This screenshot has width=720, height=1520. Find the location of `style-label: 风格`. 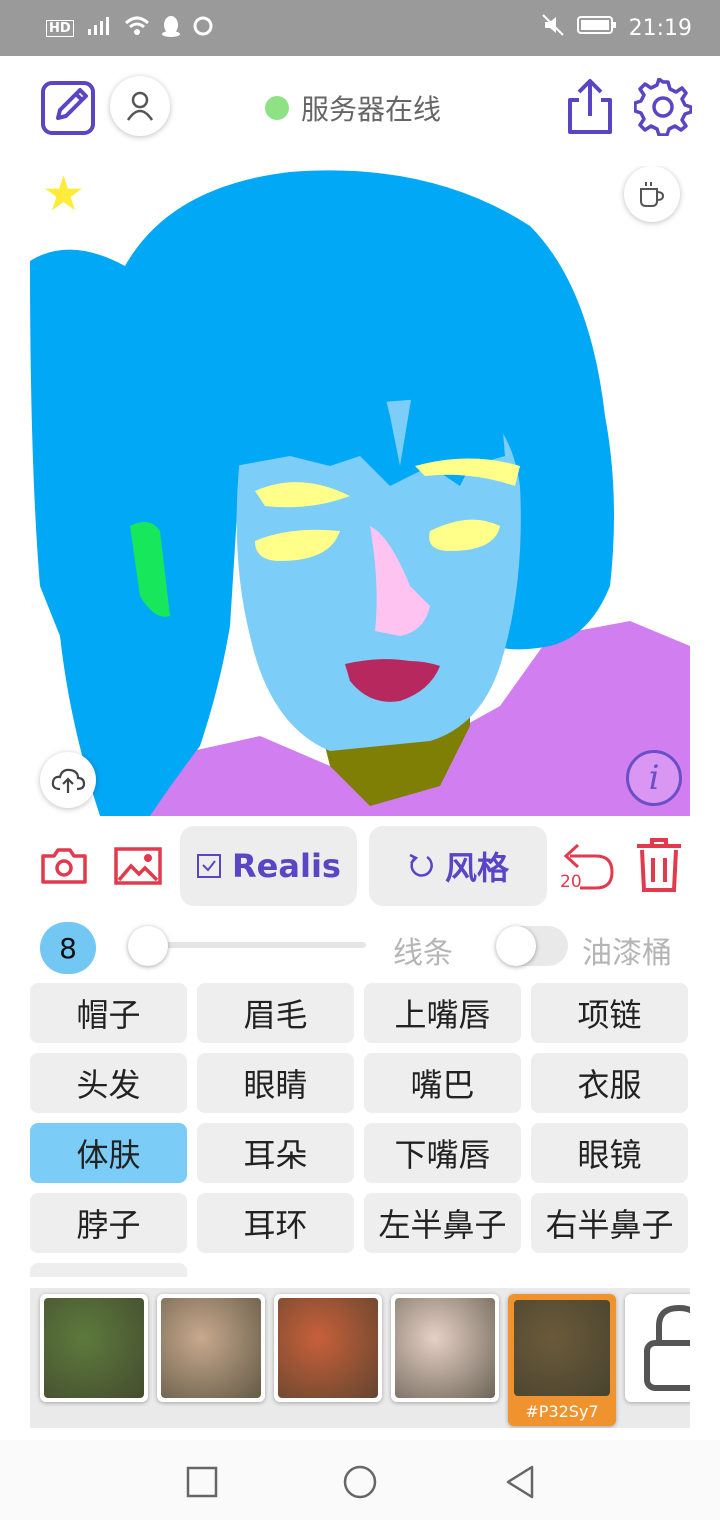

style-label: 风格 is located at coordinates (476, 868).